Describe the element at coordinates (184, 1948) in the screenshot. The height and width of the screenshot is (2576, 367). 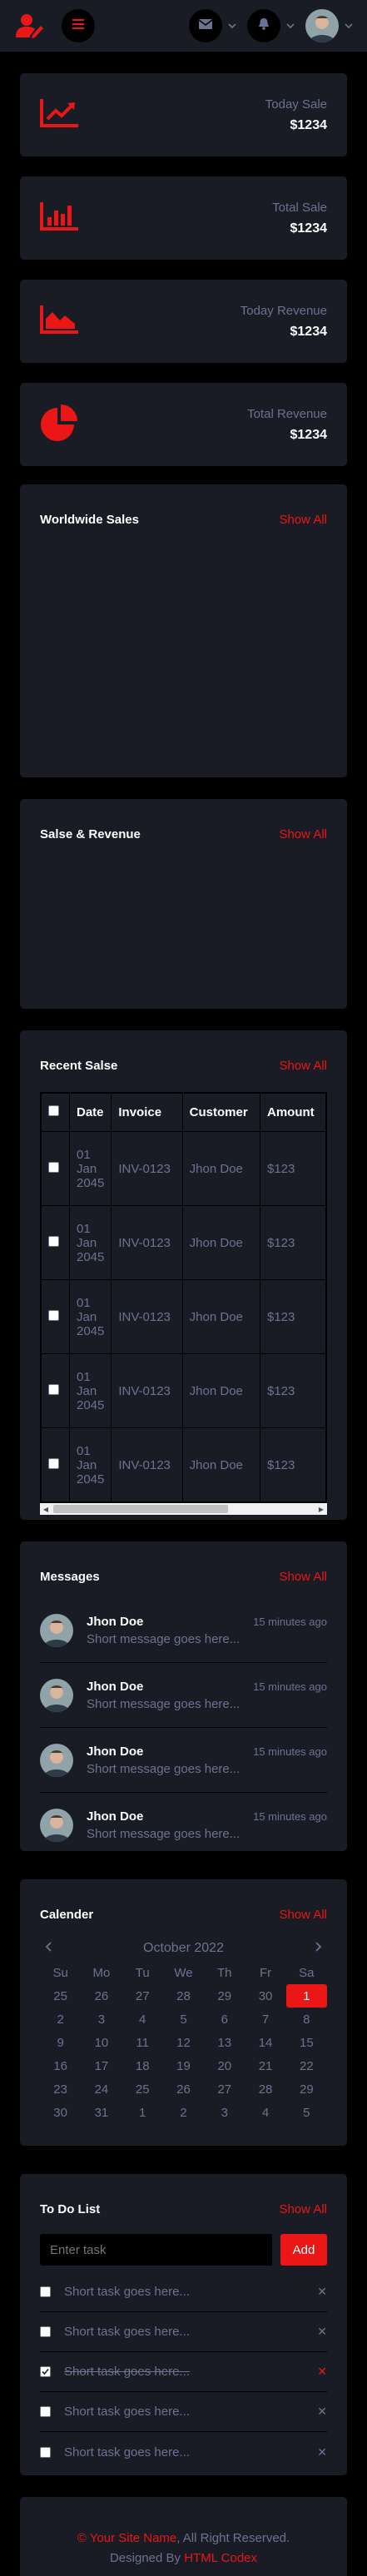
I see `calendar-month: October 2022` at that location.